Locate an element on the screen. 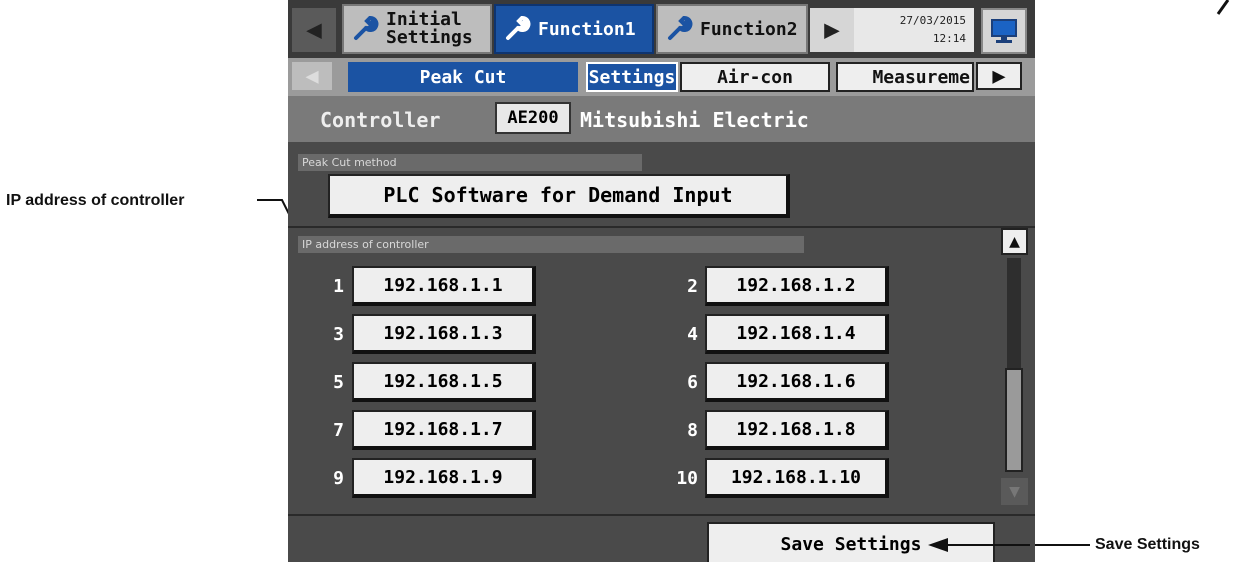  annotation-save-arrow is located at coordinates (979, 545).